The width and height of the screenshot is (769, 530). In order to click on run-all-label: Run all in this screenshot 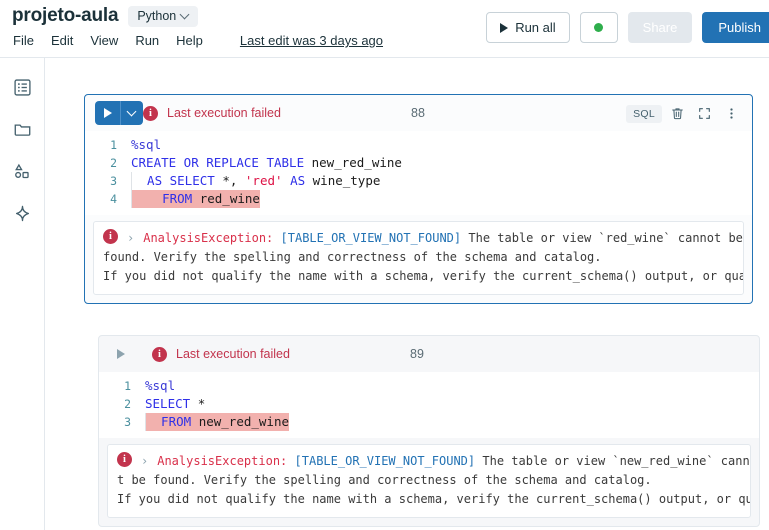, I will do `click(535, 27)`.